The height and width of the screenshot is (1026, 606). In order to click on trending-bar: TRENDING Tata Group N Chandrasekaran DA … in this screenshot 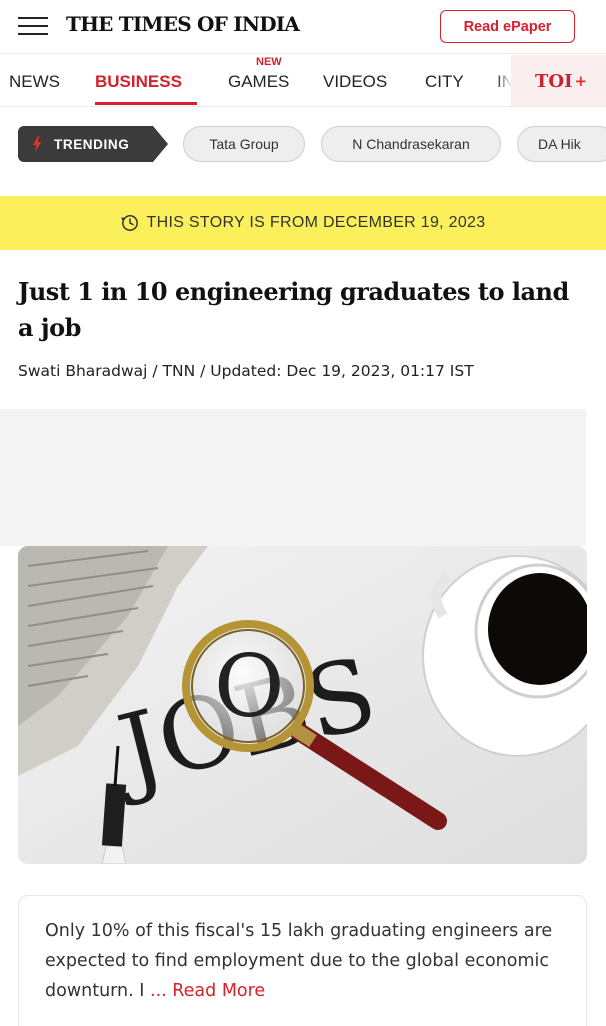, I will do `click(303, 142)`.